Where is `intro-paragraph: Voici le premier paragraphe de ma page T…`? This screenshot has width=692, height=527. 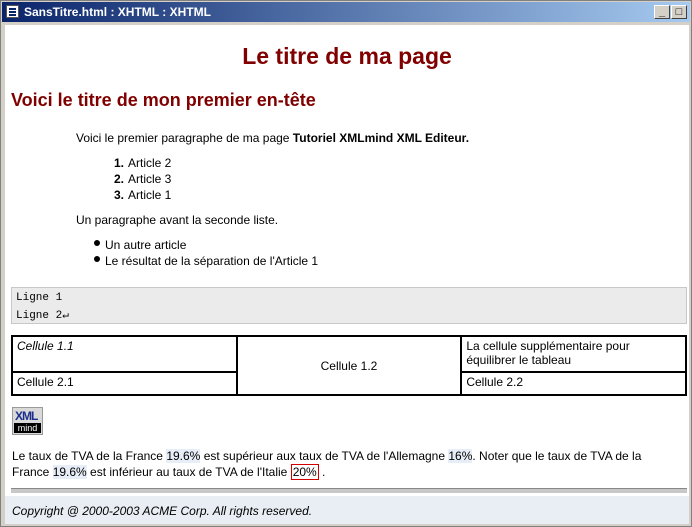 intro-paragraph: Voici le premier paragraphe de ma page T… is located at coordinates (272, 138).